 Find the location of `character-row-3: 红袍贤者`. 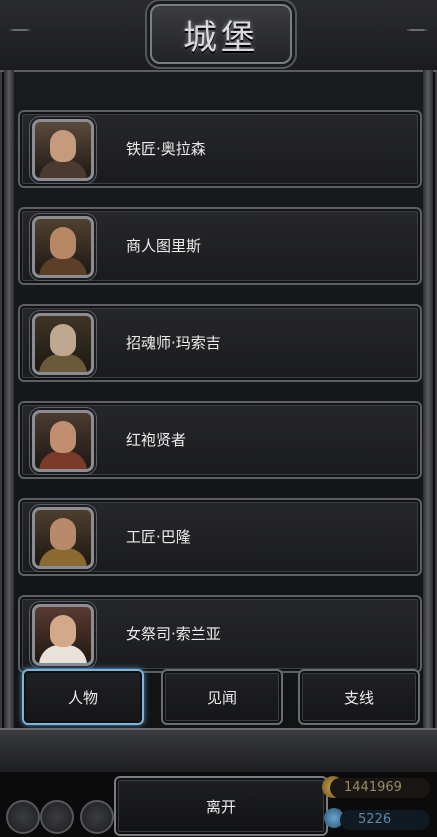

character-row-3: 红袍贤者 is located at coordinates (220, 440).